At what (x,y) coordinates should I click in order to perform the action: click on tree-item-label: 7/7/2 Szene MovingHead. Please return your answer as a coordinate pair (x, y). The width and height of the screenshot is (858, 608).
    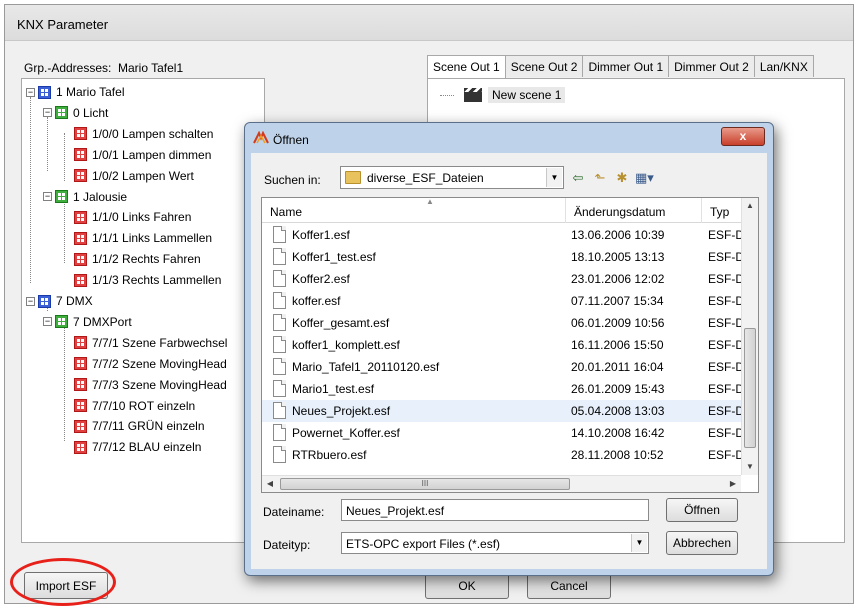
    Looking at the image, I should click on (159, 363).